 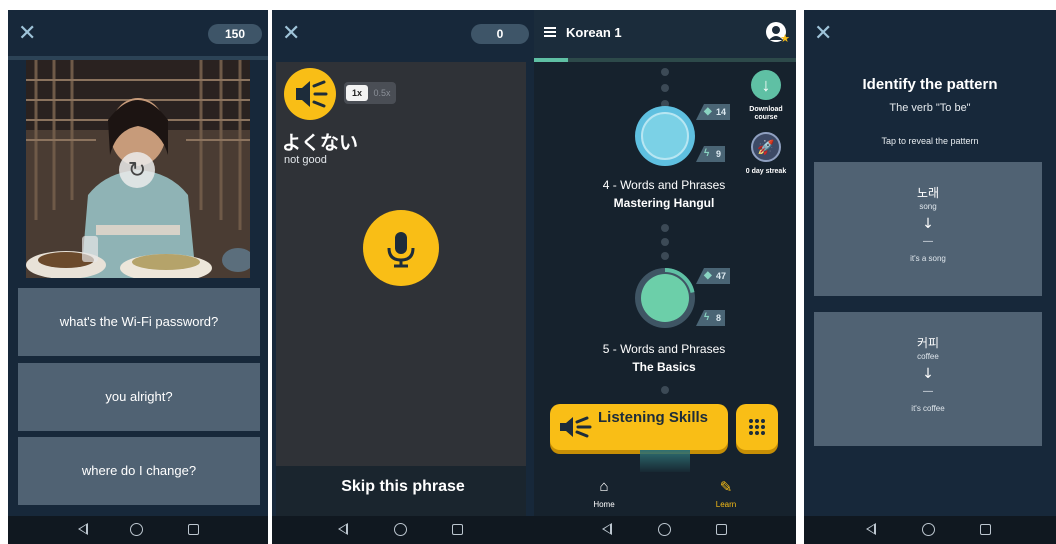 What do you see at coordinates (721, 112) in the screenshot?
I see `unit-4-words-count: 14` at bounding box center [721, 112].